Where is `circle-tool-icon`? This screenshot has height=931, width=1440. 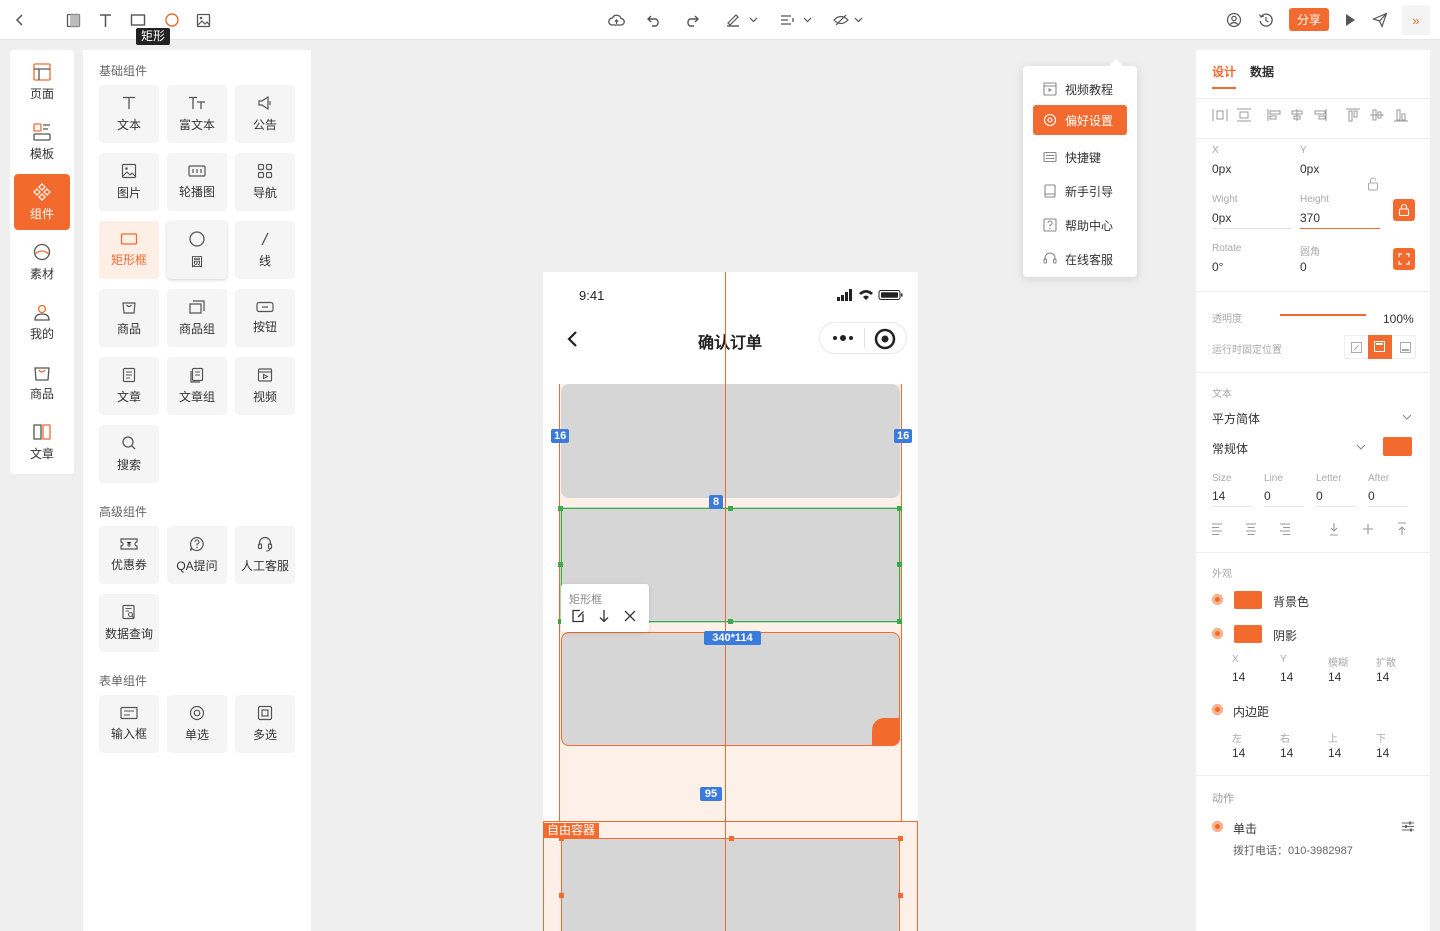
circle-tool-icon is located at coordinates (172, 20).